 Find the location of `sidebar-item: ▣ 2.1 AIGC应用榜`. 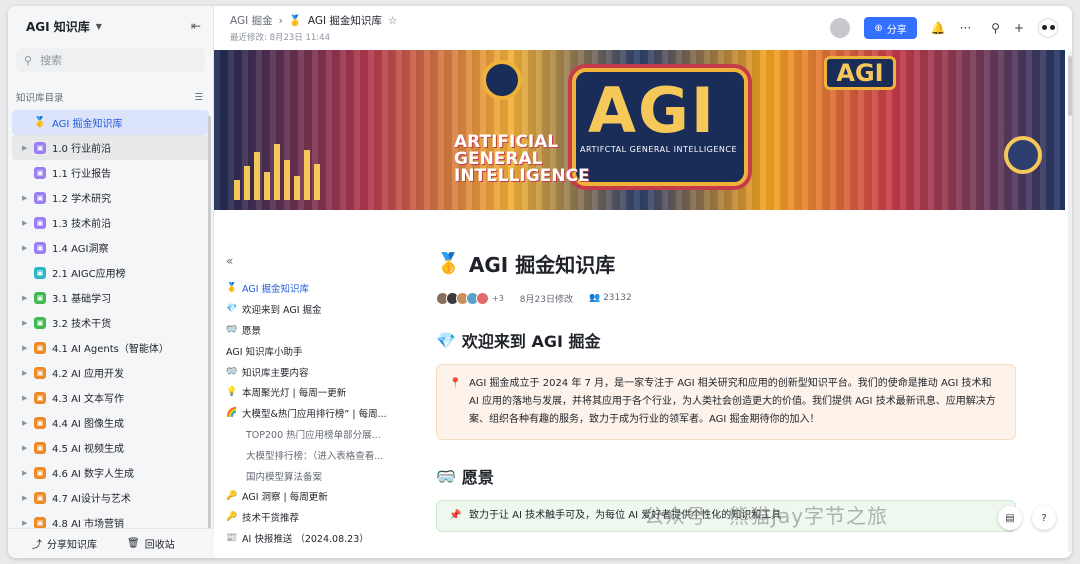

sidebar-item: ▣ 2.1 AIGC应用榜 is located at coordinates (110, 272).